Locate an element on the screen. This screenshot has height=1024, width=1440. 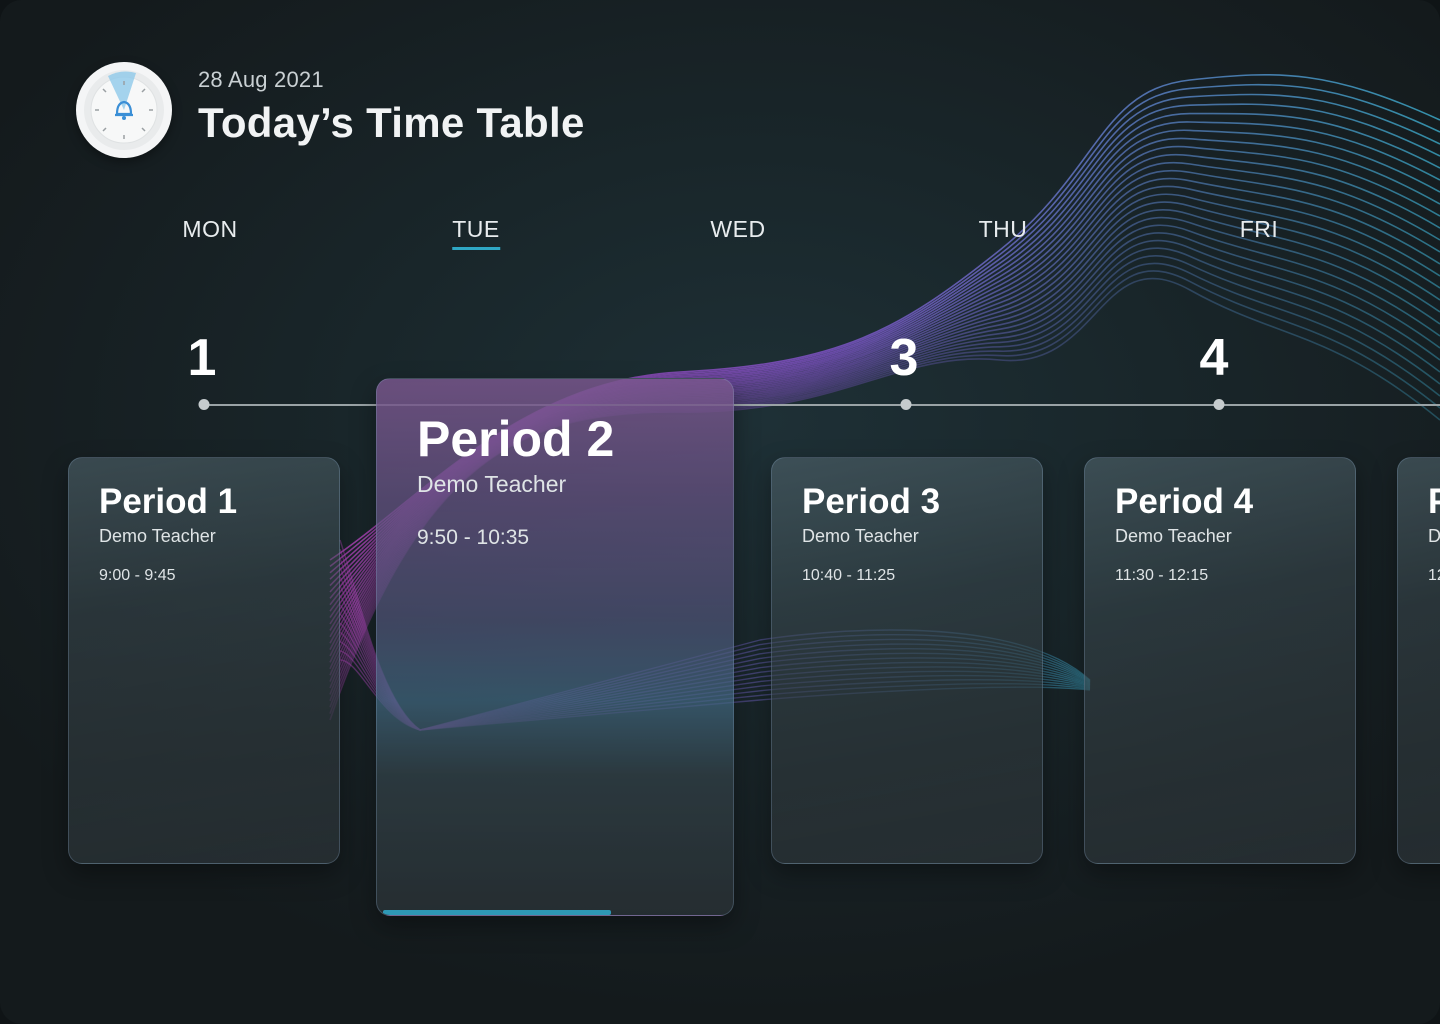
timeline-number-3: 3 is located at coordinates (904, 358).